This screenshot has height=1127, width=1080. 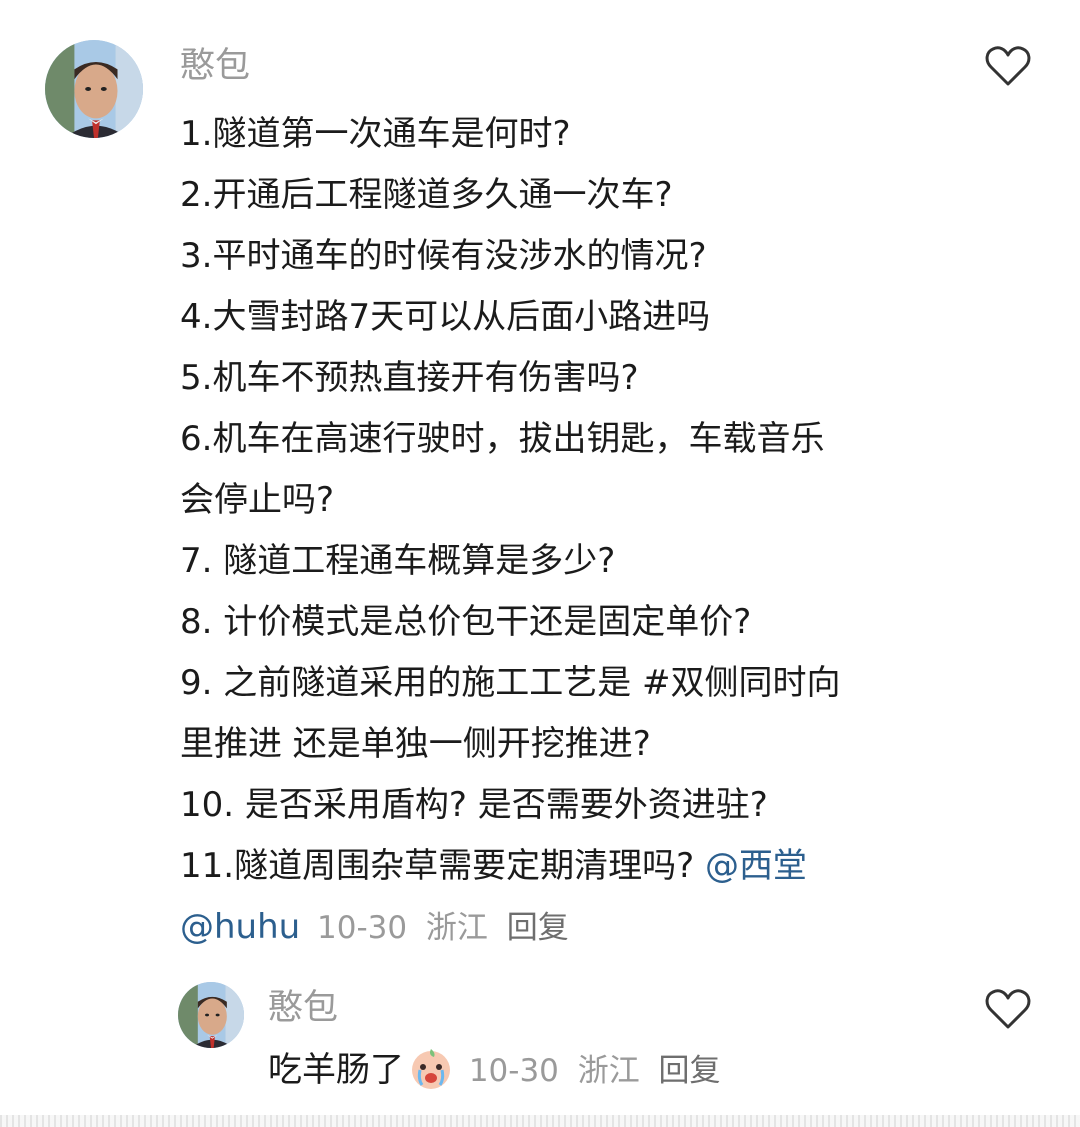 What do you see at coordinates (336, 1070) in the screenshot?
I see `comment-text: 吃羊肠了` at bounding box center [336, 1070].